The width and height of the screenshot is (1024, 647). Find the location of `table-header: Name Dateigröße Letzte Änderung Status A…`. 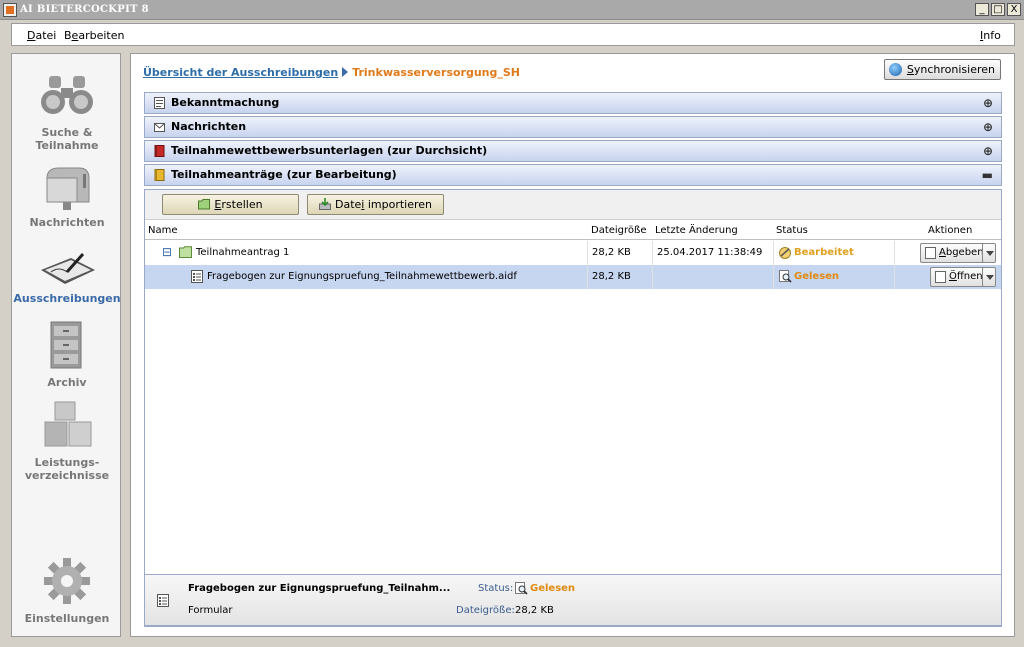

table-header: Name Dateigröße Letzte Änderung Status A… is located at coordinates (573, 230).